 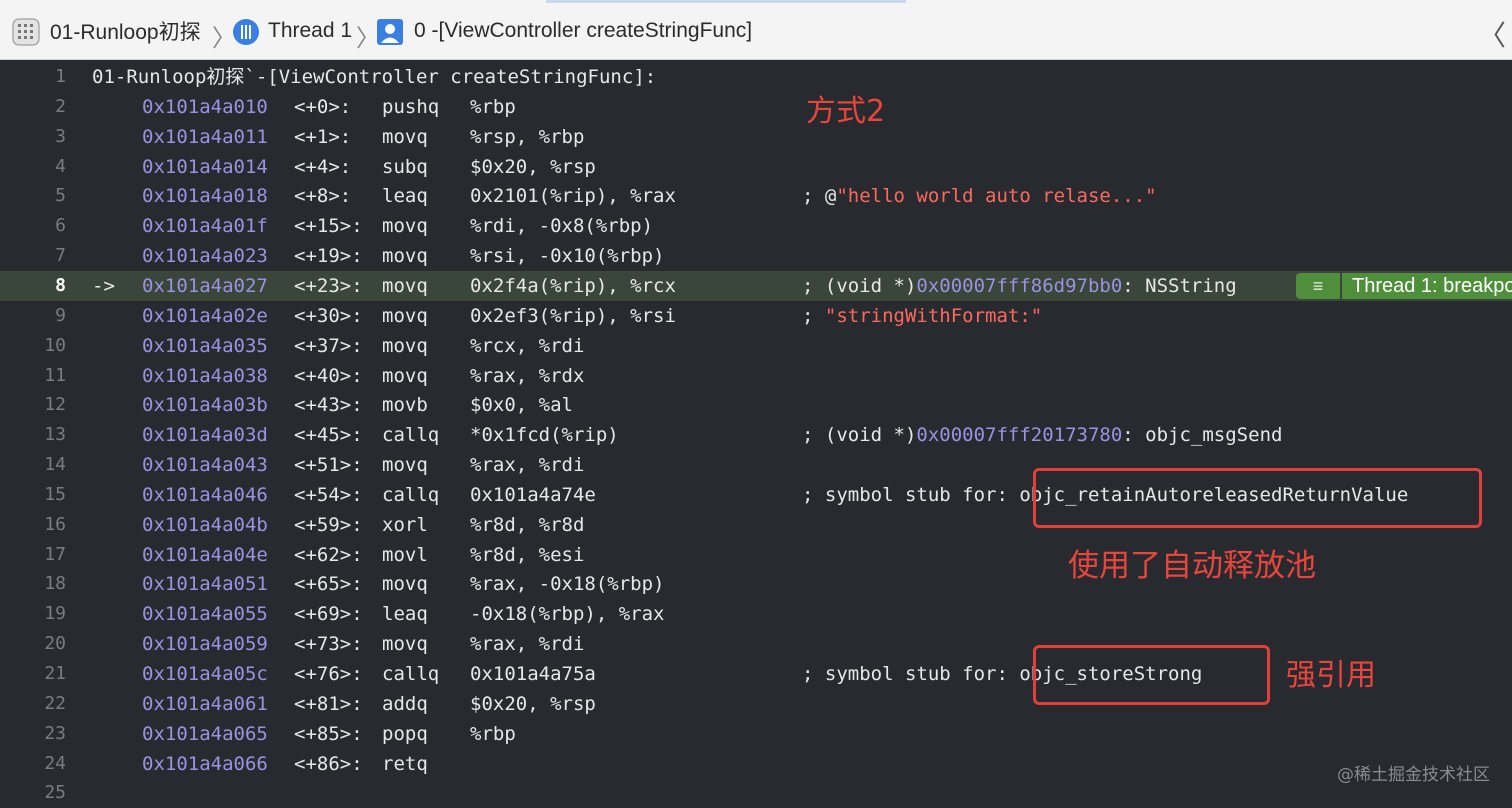 What do you see at coordinates (1192, 566) in the screenshot?
I see `annotation-autorelease-pool: 使用了自动释放池` at bounding box center [1192, 566].